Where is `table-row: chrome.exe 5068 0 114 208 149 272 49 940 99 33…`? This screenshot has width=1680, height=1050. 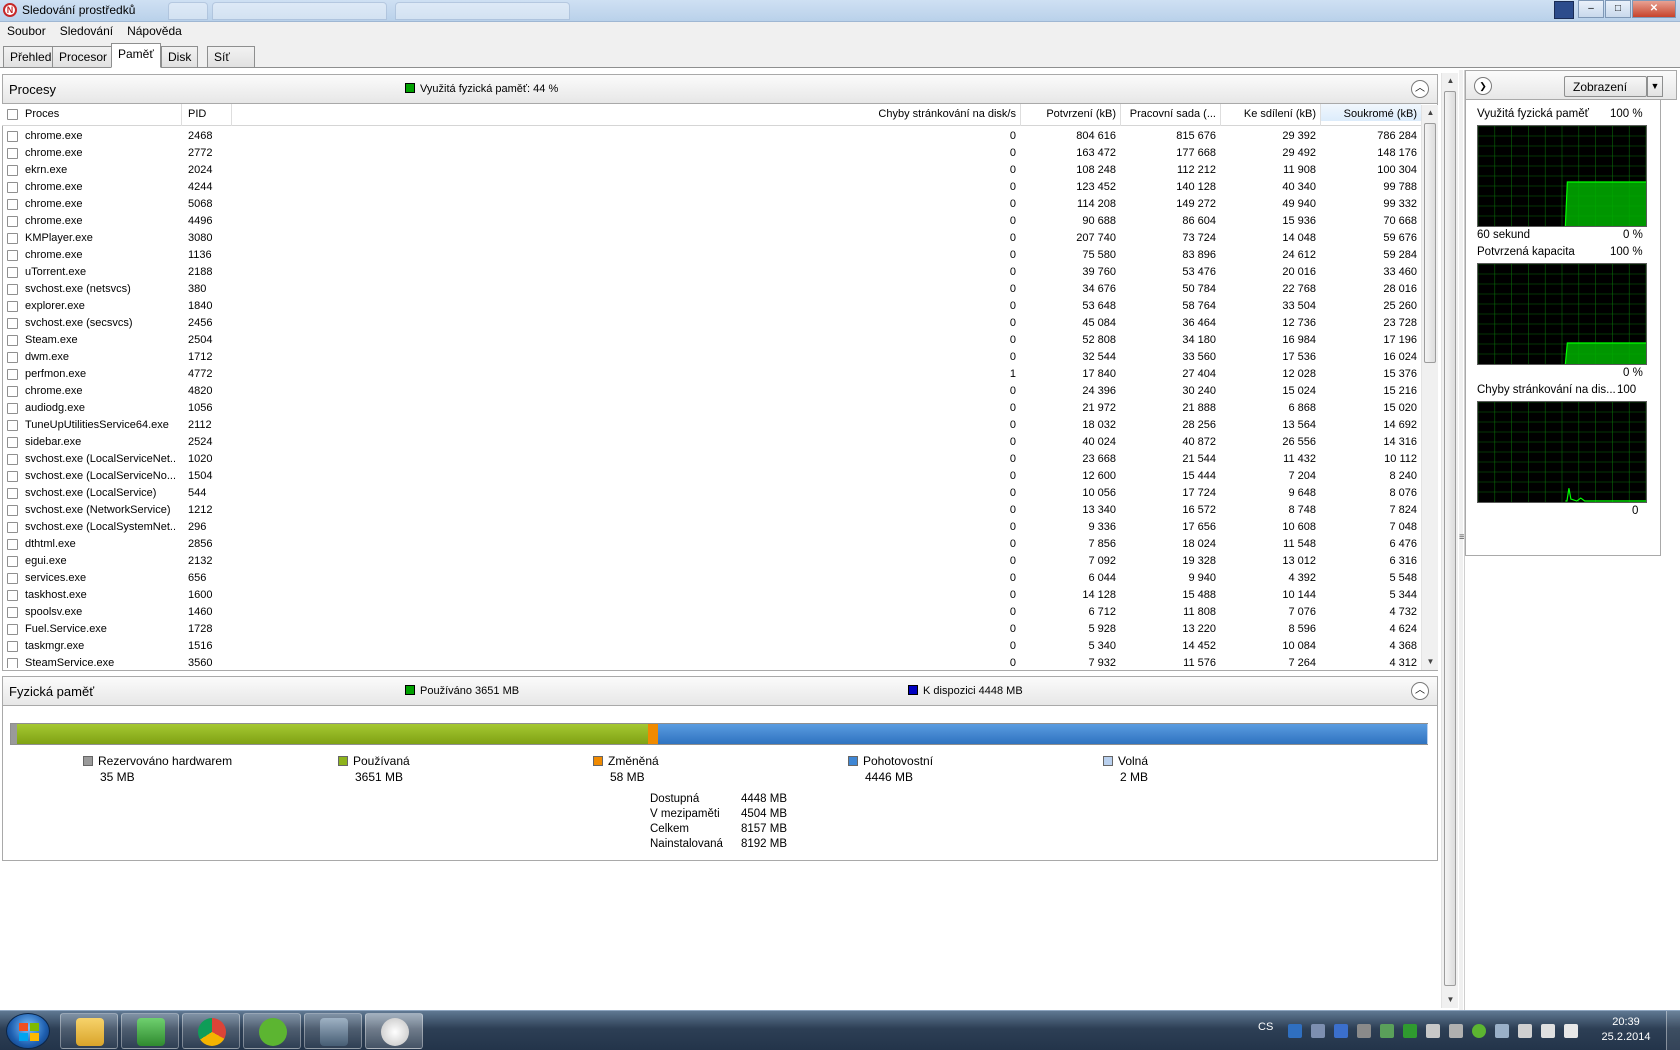 table-row: chrome.exe 5068 0 114 208 149 272 49 940 99 33… is located at coordinates (711, 204).